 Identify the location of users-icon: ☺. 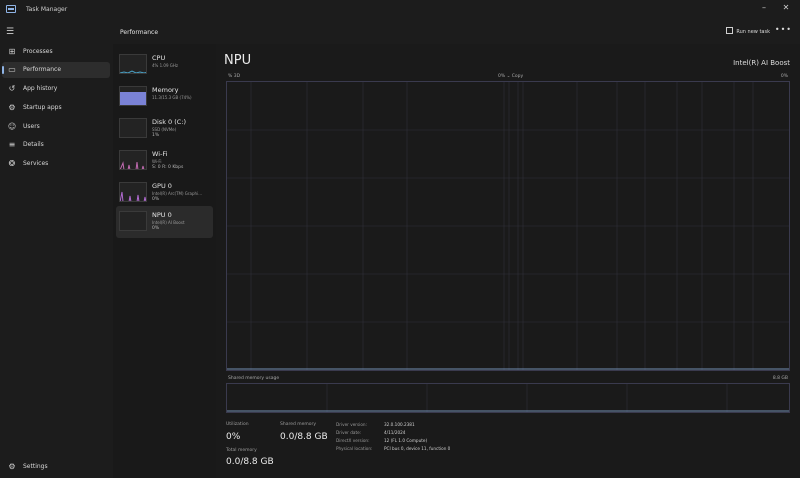
(12, 126).